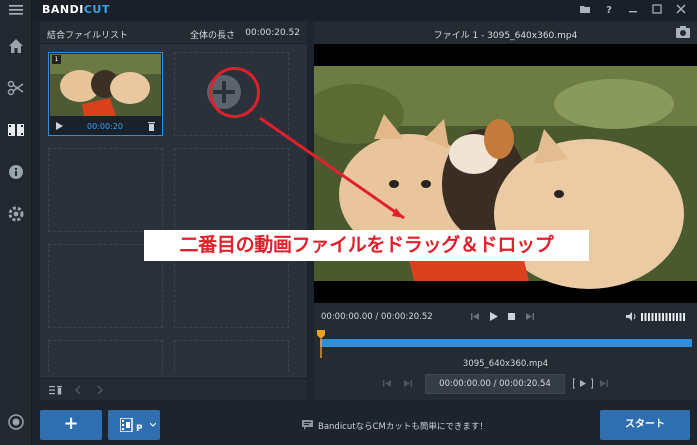  What do you see at coordinates (234, 92) in the screenshot?
I see `annotation-circle` at bounding box center [234, 92].